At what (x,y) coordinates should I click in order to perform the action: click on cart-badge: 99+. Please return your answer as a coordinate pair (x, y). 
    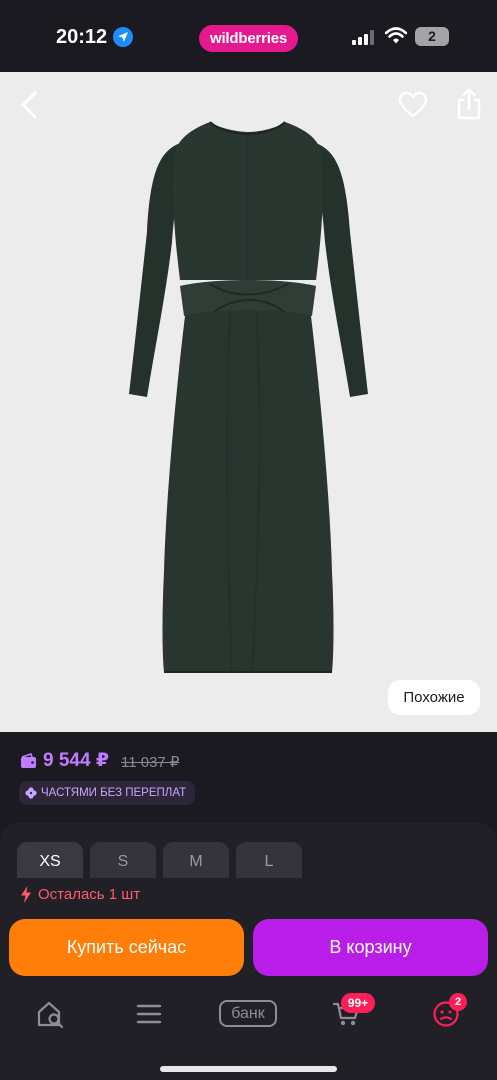
    Looking at the image, I should click on (358, 1003).